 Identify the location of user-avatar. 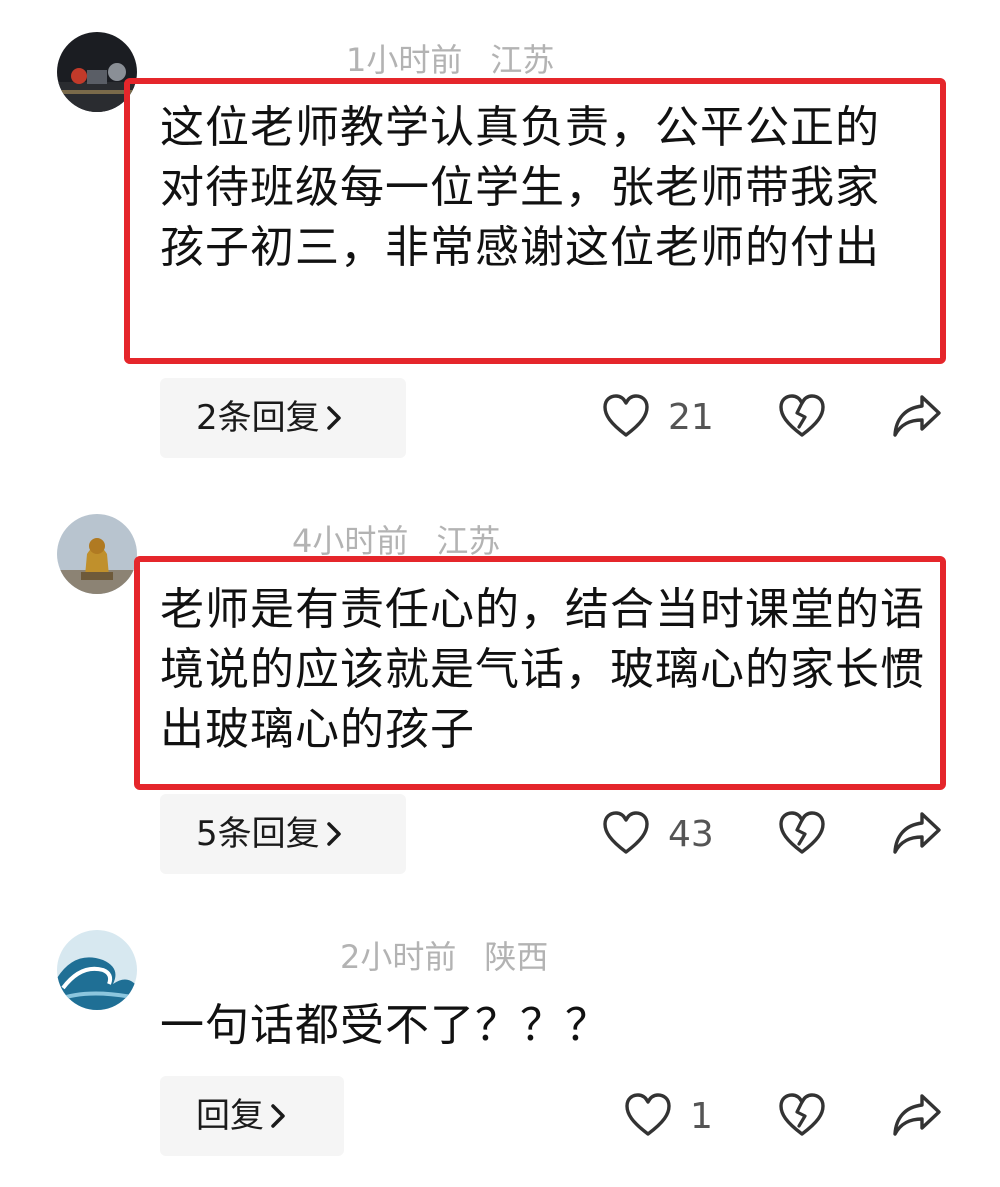
(97, 970).